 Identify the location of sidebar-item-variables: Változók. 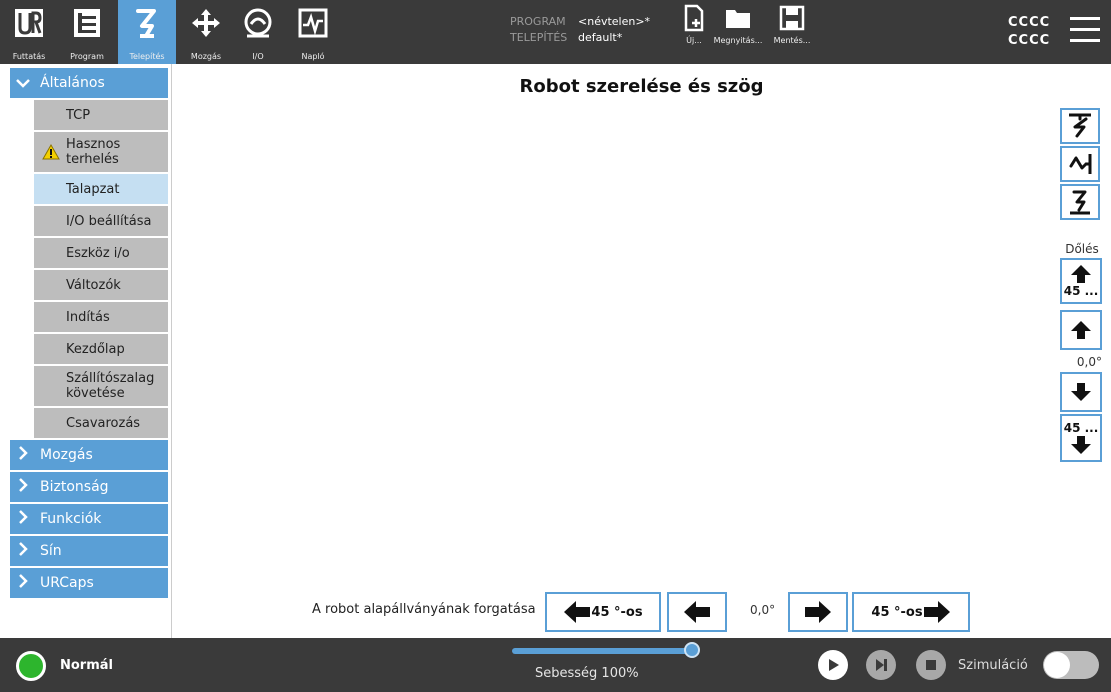
(101, 285).